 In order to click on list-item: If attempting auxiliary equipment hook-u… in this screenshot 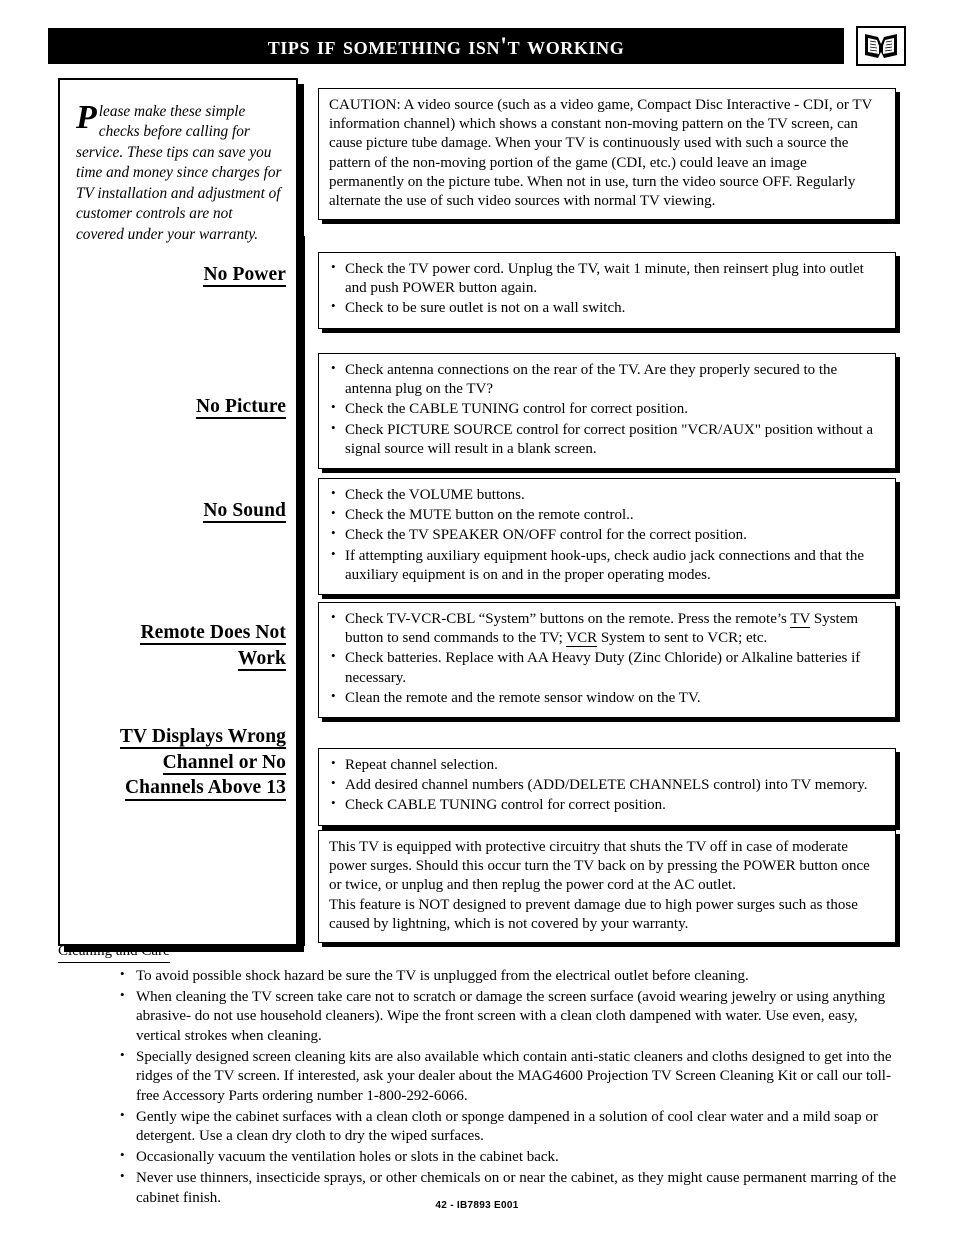, I will do `click(607, 565)`.